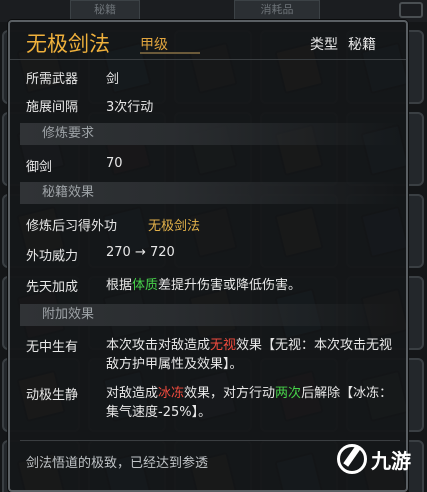 This screenshot has height=492, width=427. I want to click on footer-divider, so click(210, 440).